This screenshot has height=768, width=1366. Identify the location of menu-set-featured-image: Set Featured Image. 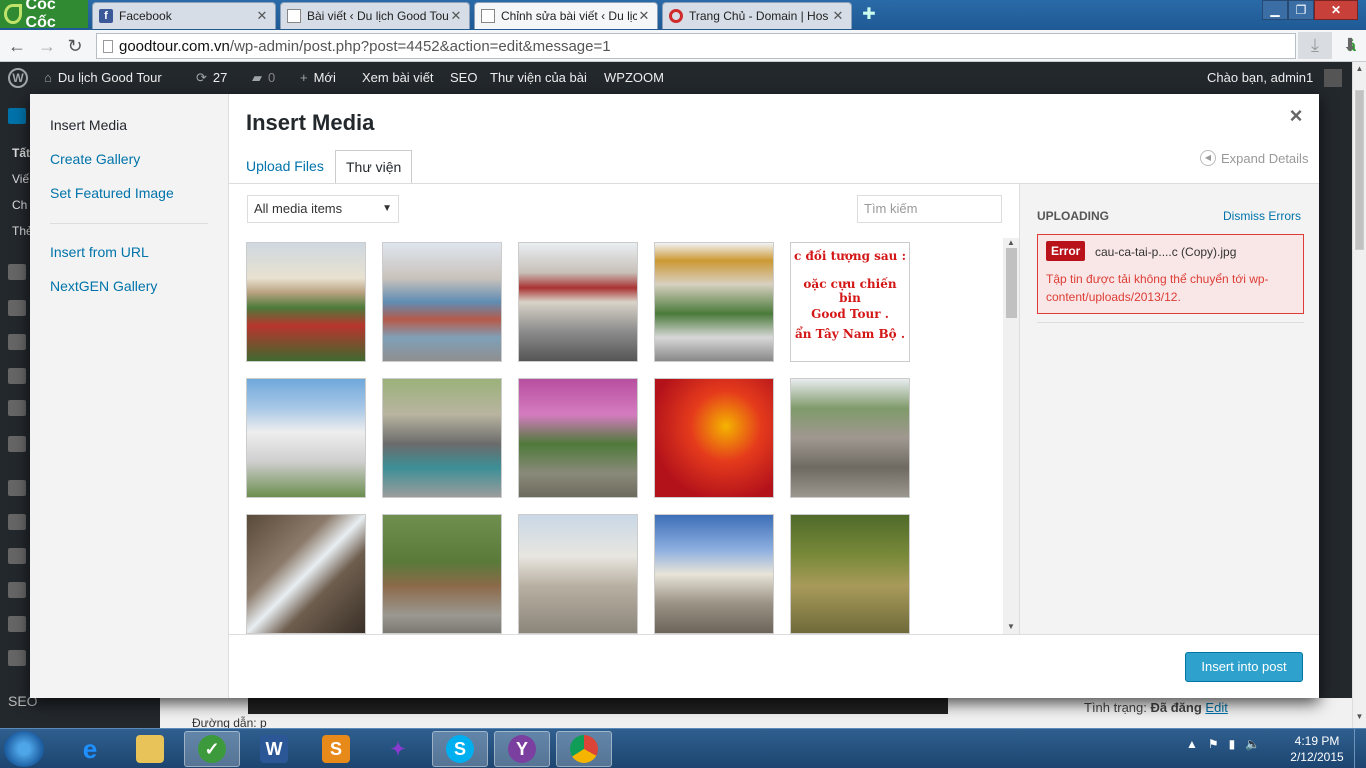
(112, 193).